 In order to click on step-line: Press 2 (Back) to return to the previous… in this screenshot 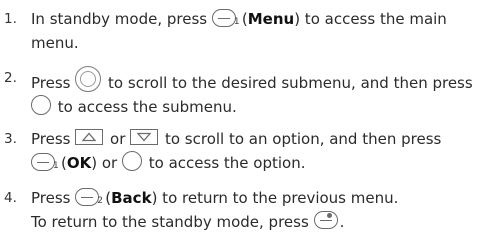, I will do `click(258, 198)`.